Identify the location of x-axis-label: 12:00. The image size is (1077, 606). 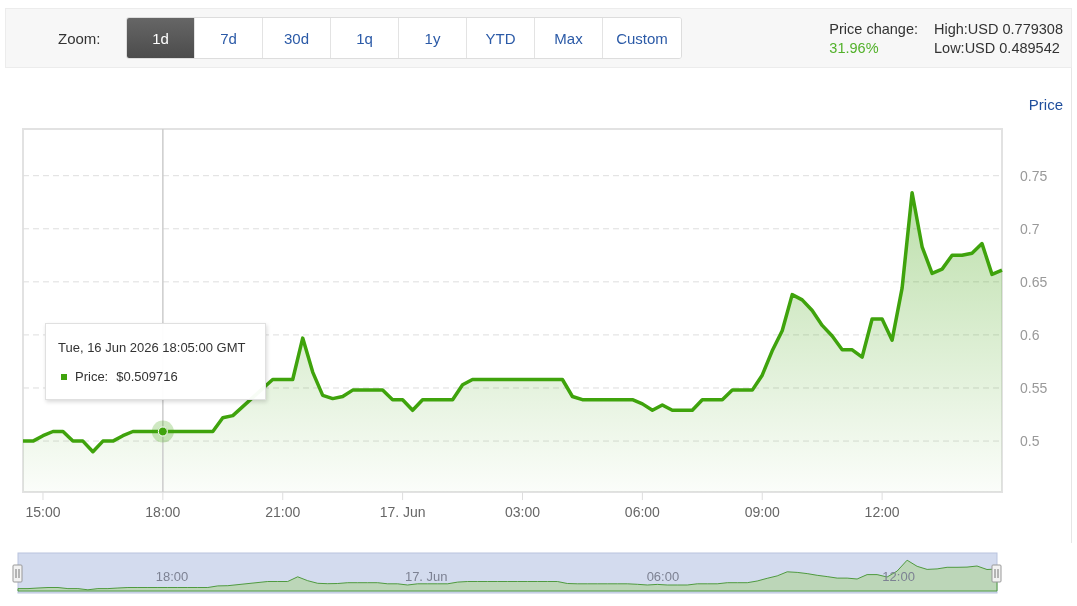
(882, 512).